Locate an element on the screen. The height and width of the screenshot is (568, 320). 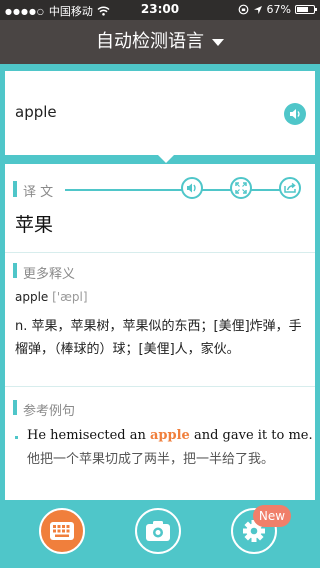
translation-speaker-button is located at coordinates (192, 188).